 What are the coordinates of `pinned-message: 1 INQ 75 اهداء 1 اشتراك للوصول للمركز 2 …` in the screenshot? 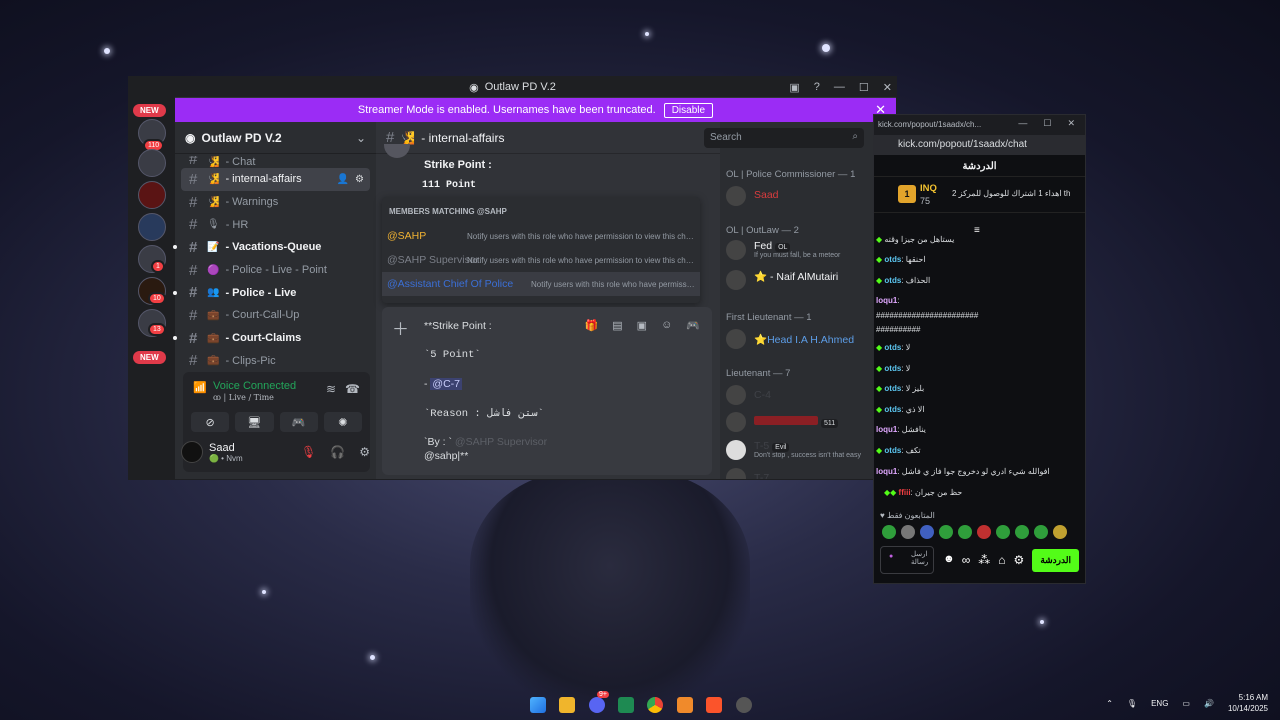 It's located at (979, 195).